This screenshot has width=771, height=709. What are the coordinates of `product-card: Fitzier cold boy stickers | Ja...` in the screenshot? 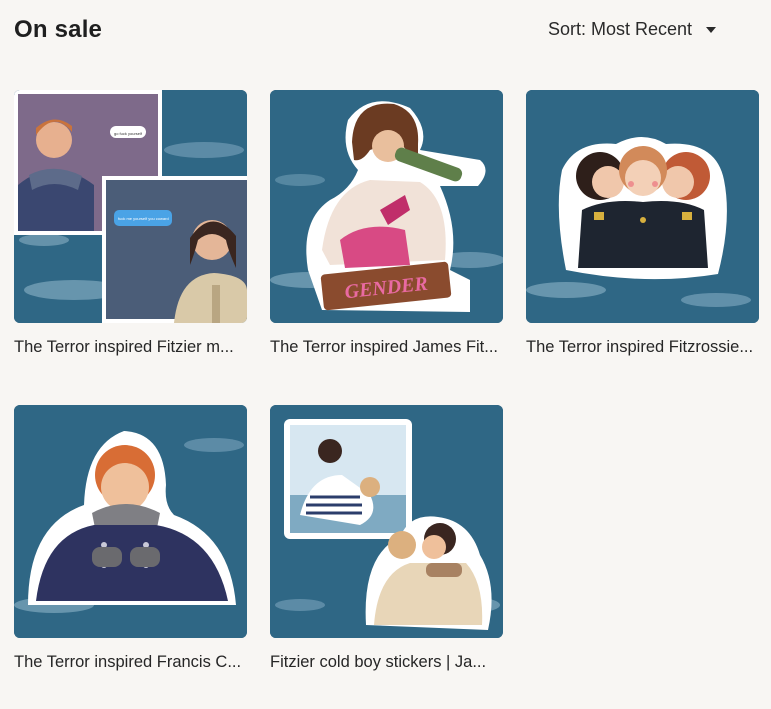 It's located at (386, 538).